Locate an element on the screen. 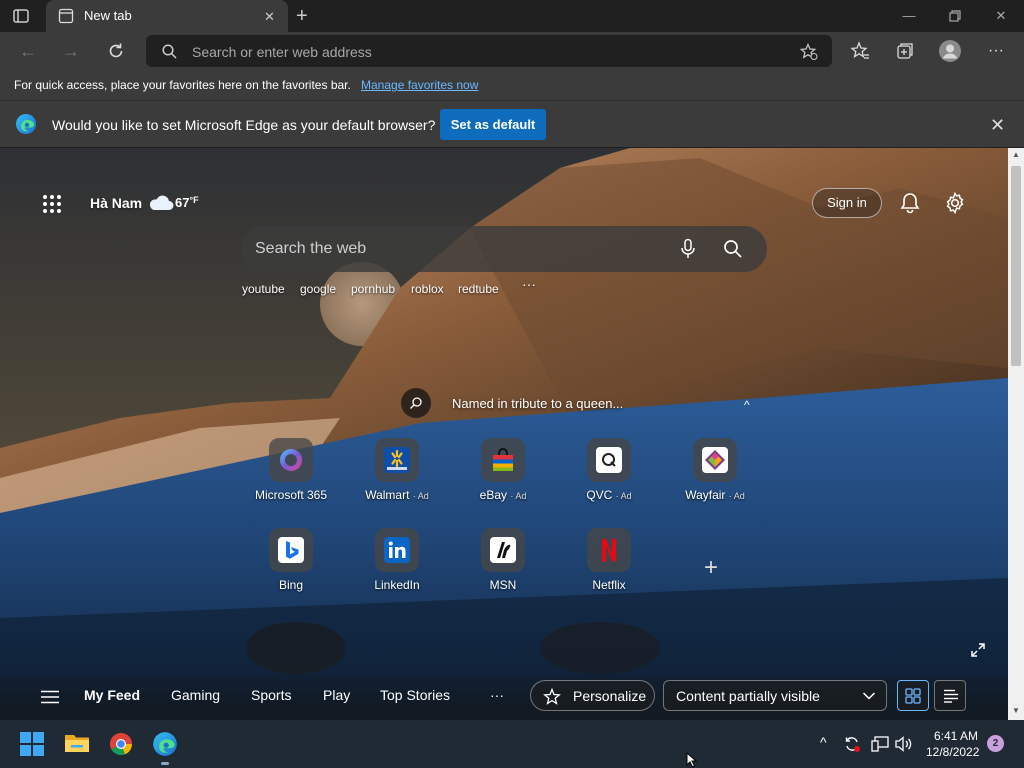 Image resolution: width=1024 pixels, height=768 pixels. personalize-button: Personalize is located at coordinates (592, 695).